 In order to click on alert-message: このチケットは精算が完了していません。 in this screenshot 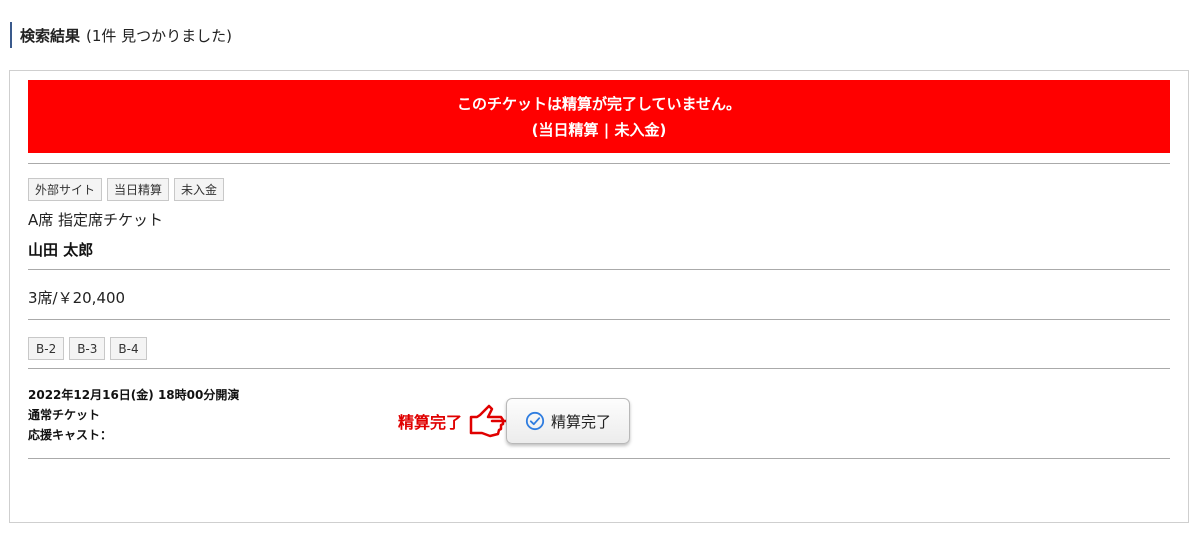, I will do `click(599, 104)`.